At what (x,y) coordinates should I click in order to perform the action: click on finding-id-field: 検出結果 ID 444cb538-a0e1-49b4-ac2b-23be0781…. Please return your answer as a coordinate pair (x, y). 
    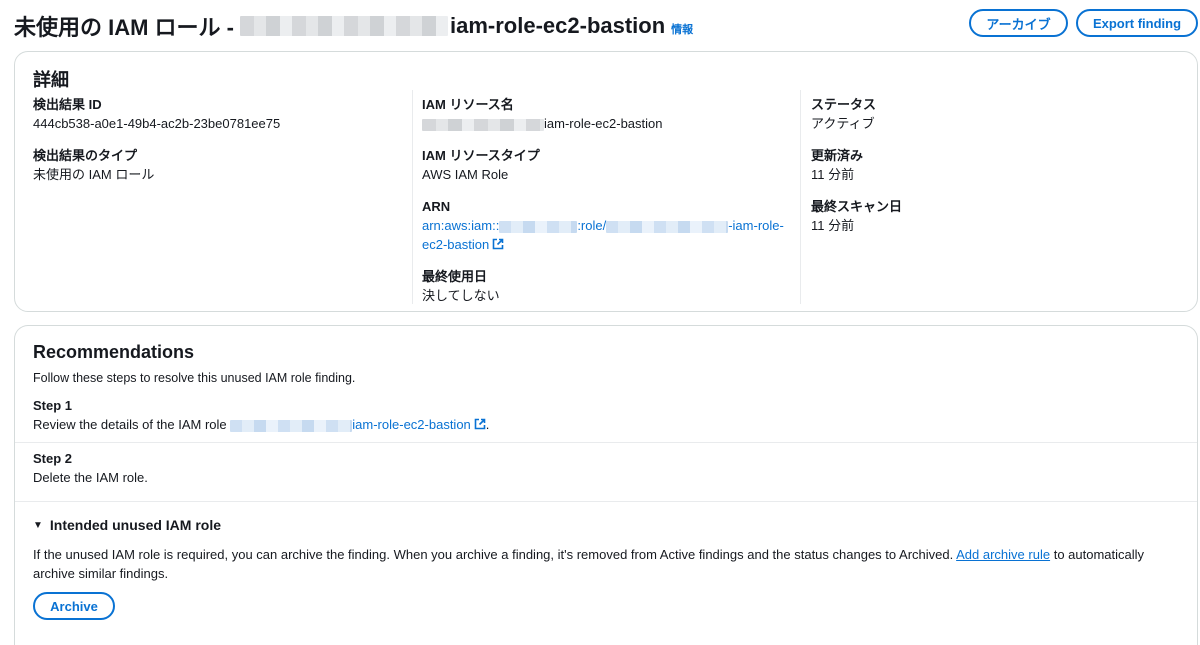
    Looking at the image, I should click on (222, 114).